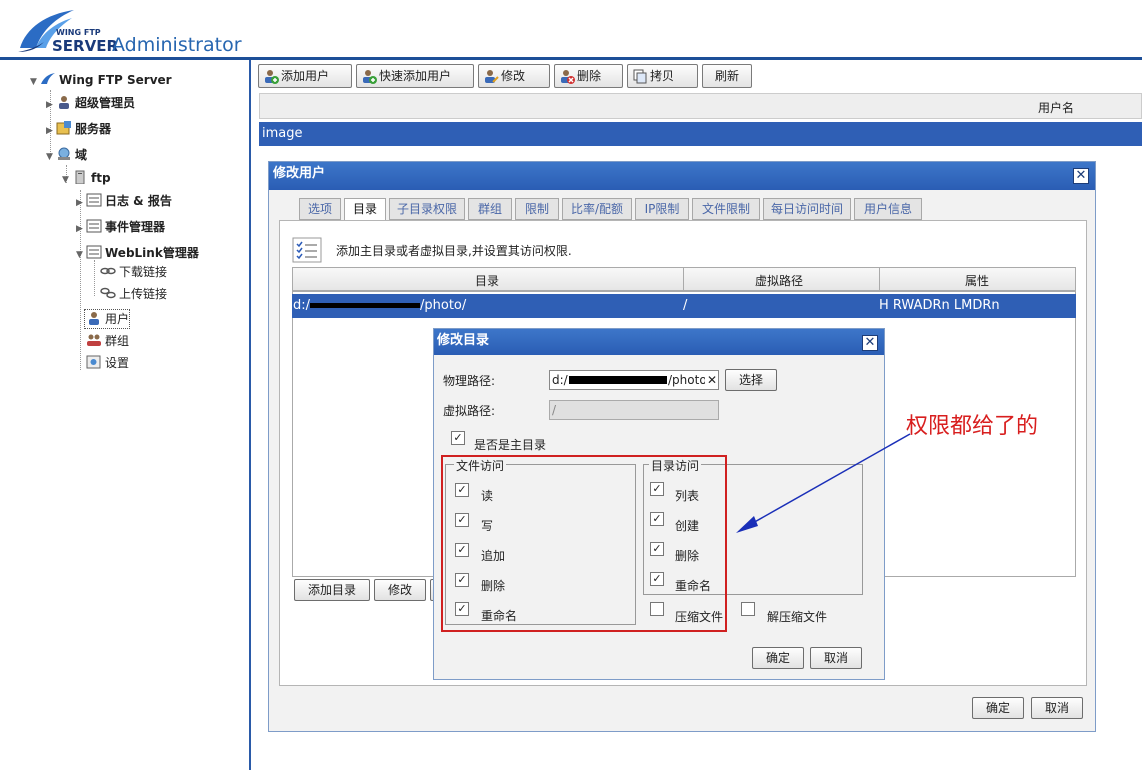 The height and width of the screenshot is (770, 1142). Describe the element at coordinates (427, 209) in the screenshot. I see `tab-subdir-permissions: 子目录权限` at that location.